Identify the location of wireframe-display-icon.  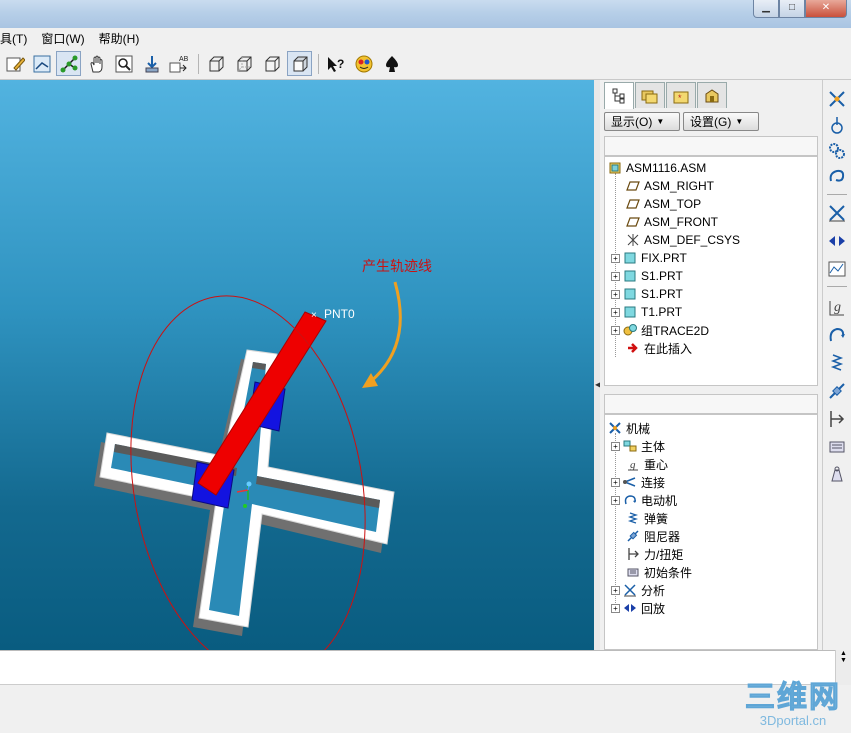
(215, 63).